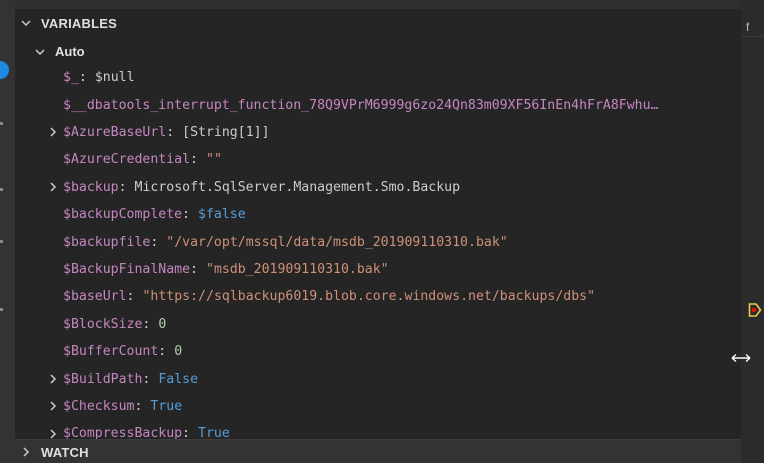 The height and width of the screenshot is (463, 764). What do you see at coordinates (741, 358) in the screenshot?
I see `resize-cursor-icon` at bounding box center [741, 358].